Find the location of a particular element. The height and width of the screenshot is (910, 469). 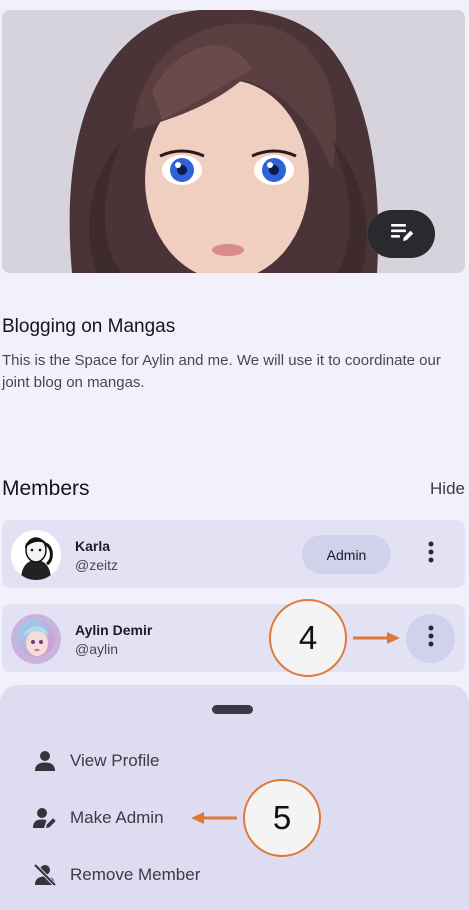

menu-view-profile: View Profile is located at coordinates (183, 761).